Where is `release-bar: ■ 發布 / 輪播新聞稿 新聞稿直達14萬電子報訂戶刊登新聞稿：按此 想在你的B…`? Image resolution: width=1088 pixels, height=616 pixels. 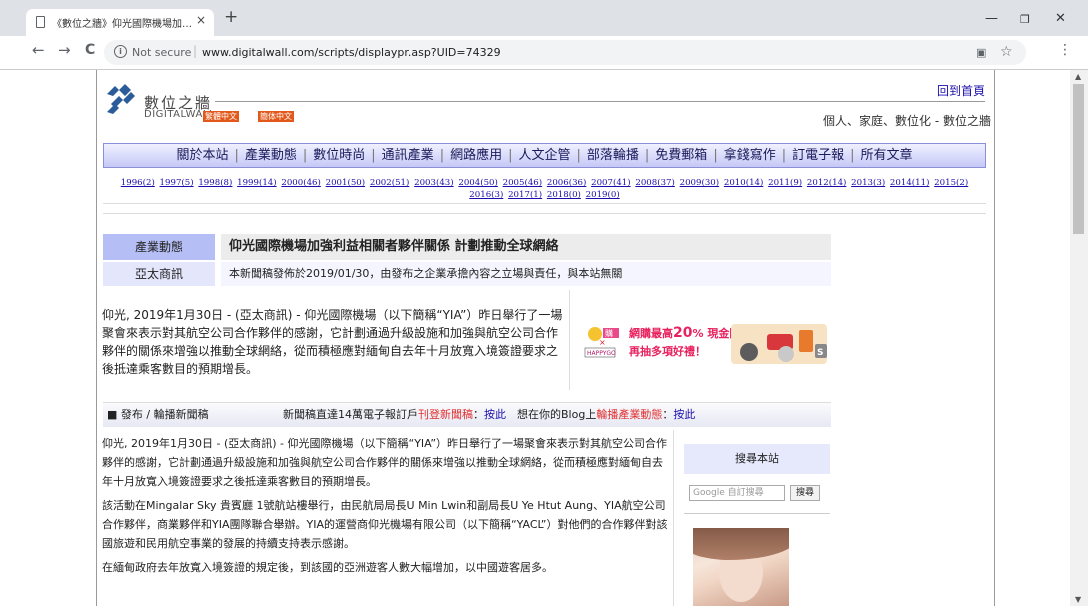
release-bar: ■ 發布 / 輪播新聞稿 新聞稿直達14萬電子報訂戶刊登新聞稿：按此 想在你的B… is located at coordinates (467, 414).